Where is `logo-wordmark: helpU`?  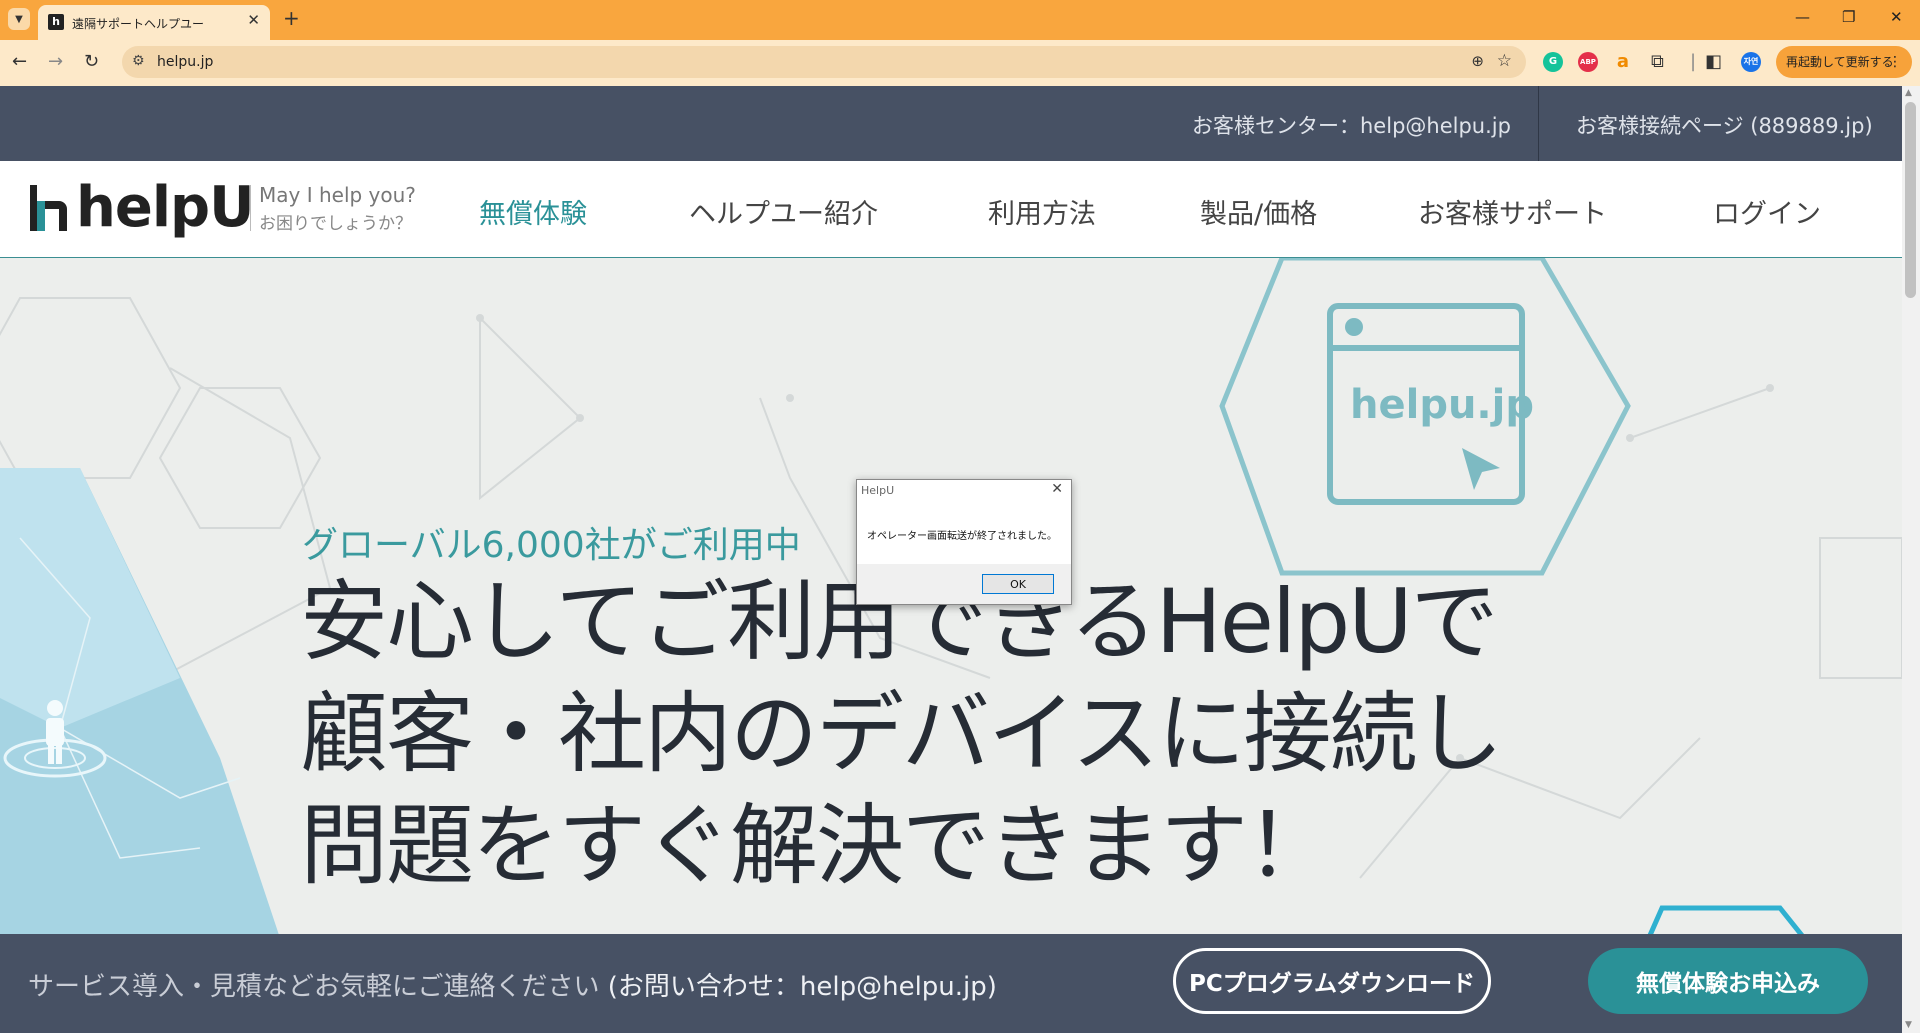
logo-wordmark: helpU is located at coordinates (165, 207).